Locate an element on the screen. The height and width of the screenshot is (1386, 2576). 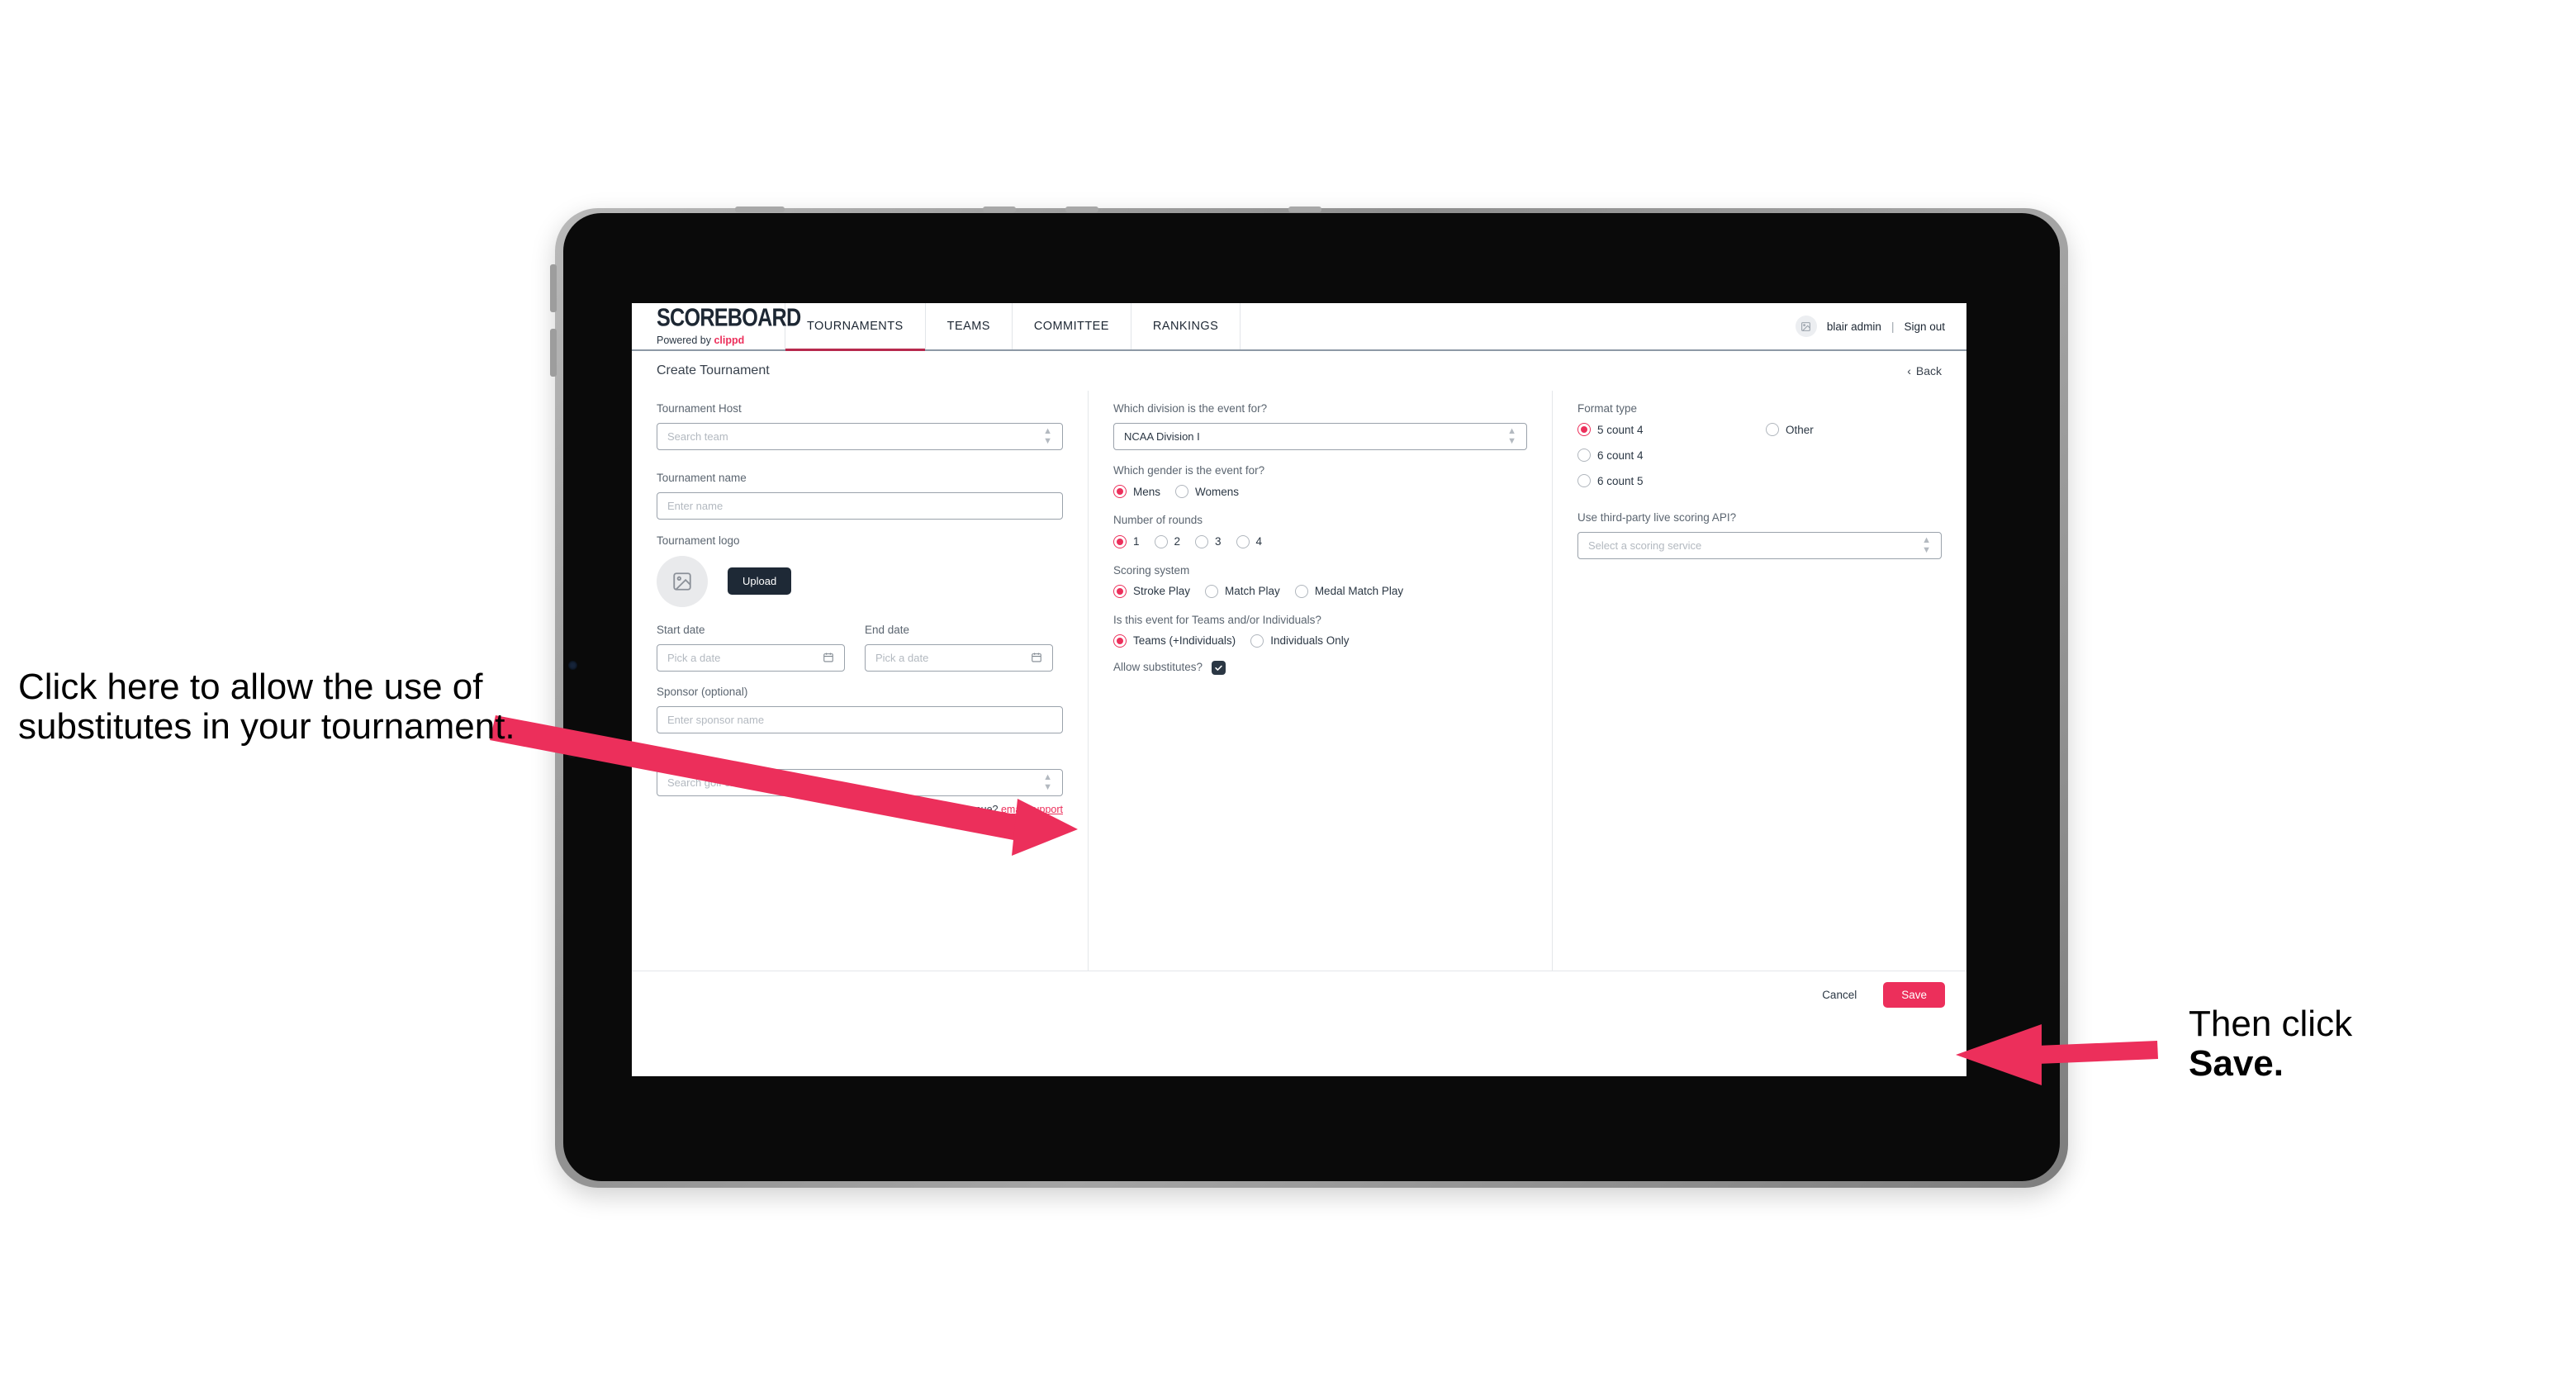
scoring-api-label: Use third-party live scoring API? is located at coordinates (1657, 517).